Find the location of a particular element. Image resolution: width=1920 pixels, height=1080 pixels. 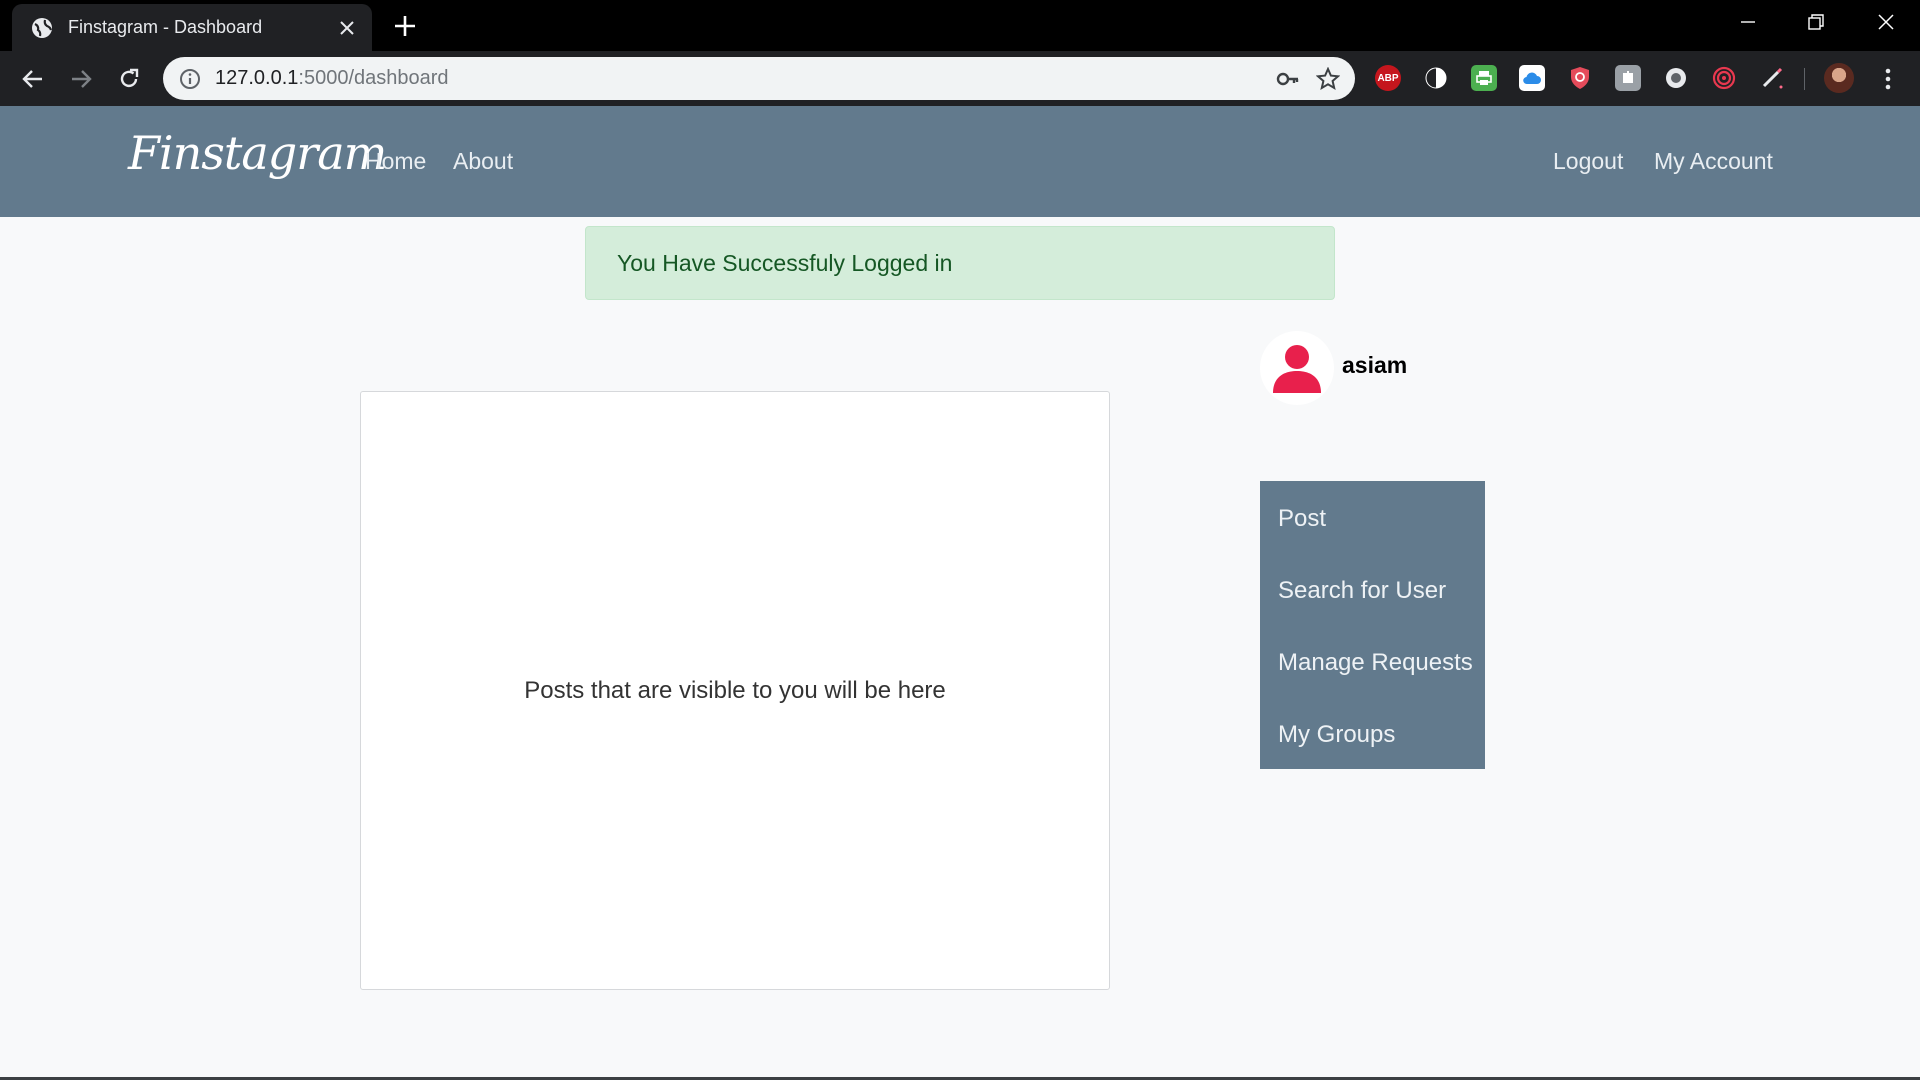

close-tab-icon is located at coordinates (347, 28).